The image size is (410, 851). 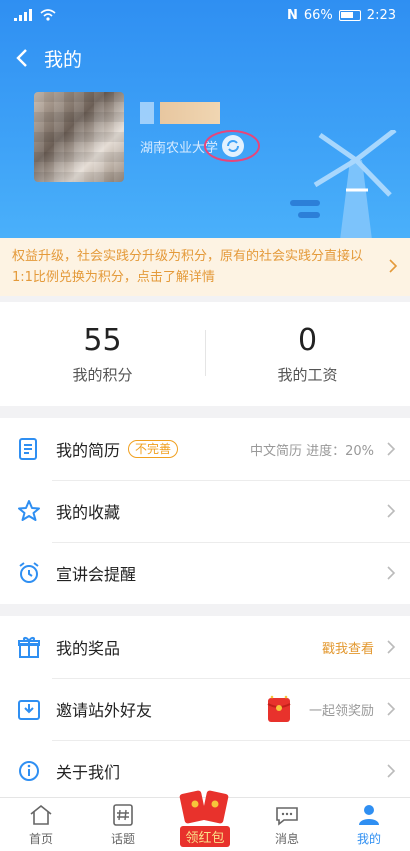 I want to click on person-icon, so click(x=369, y=815).